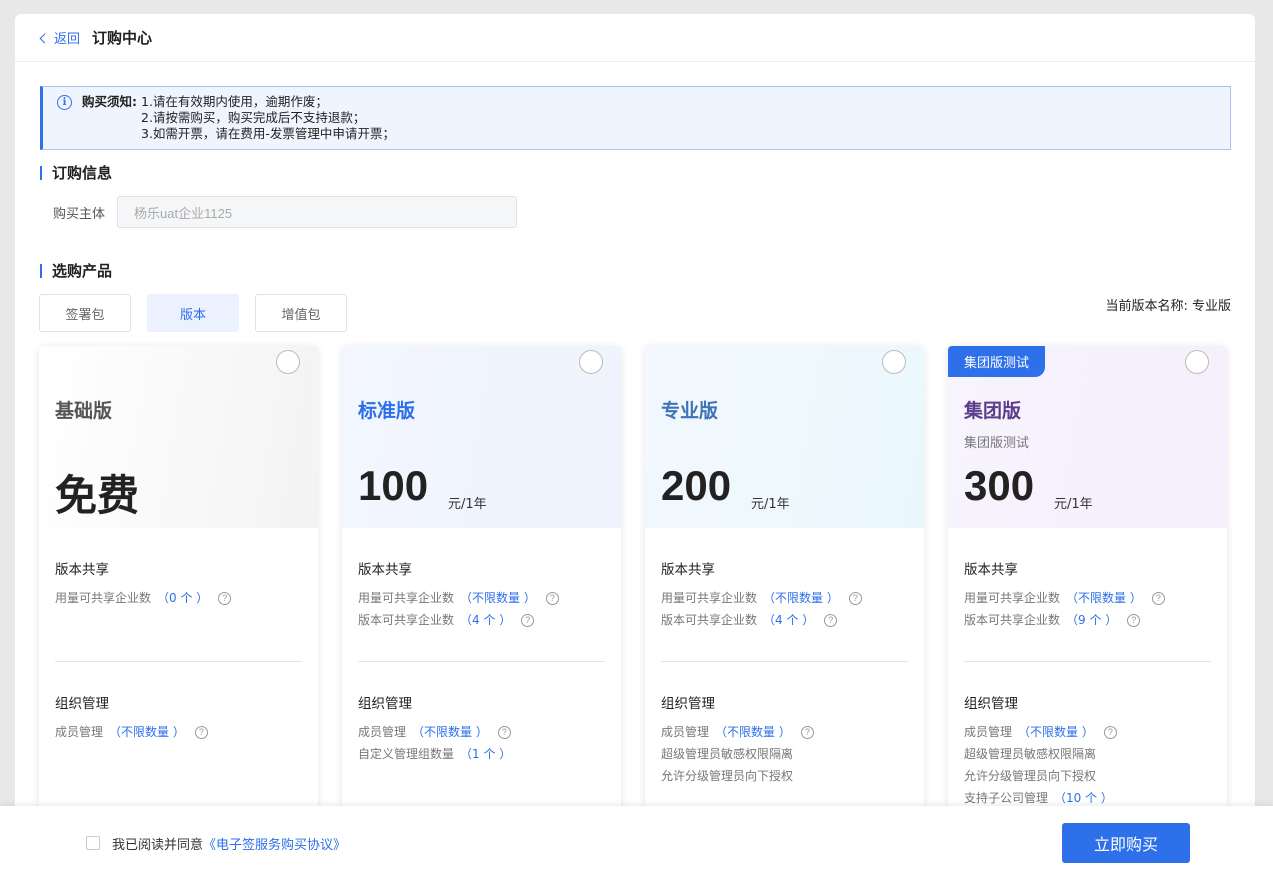 The image size is (1273, 877). I want to click on feature-group: 组织管理 成员管理 （不限数量 ）?, so click(178, 754).